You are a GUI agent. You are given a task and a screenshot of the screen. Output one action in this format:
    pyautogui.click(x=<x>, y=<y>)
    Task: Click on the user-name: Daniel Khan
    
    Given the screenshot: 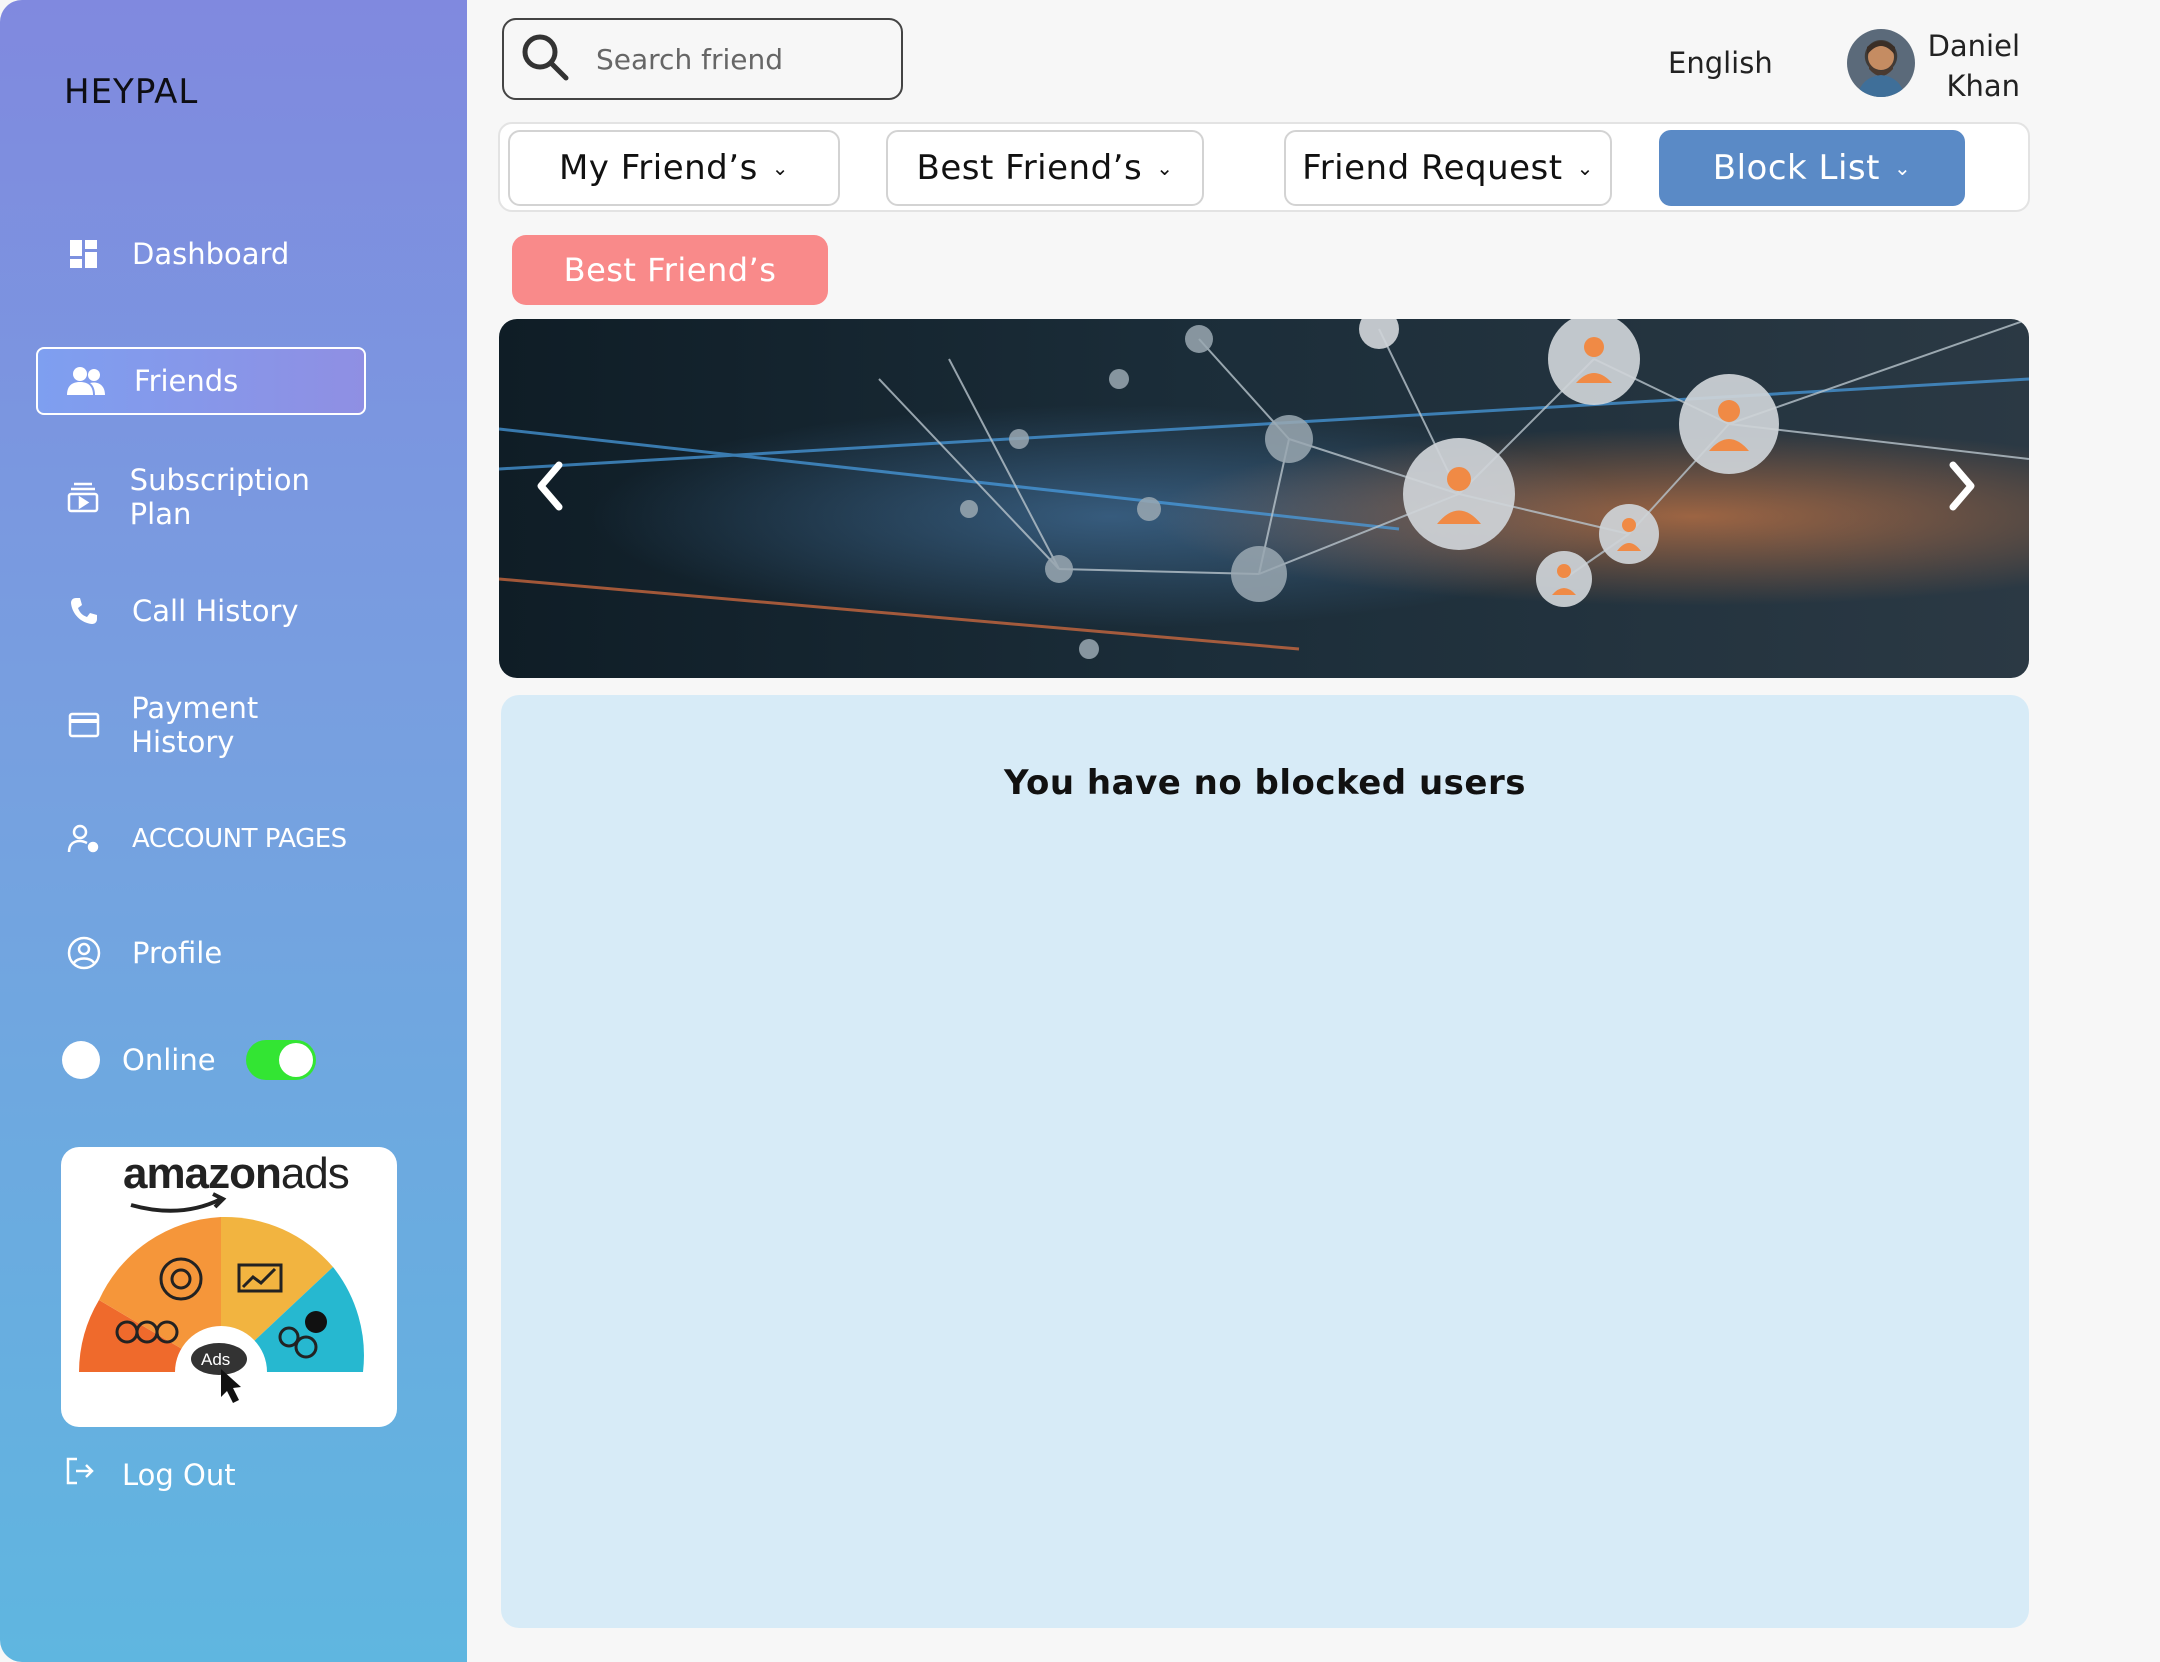 What is the action you would take?
    pyautogui.click(x=1970, y=66)
    